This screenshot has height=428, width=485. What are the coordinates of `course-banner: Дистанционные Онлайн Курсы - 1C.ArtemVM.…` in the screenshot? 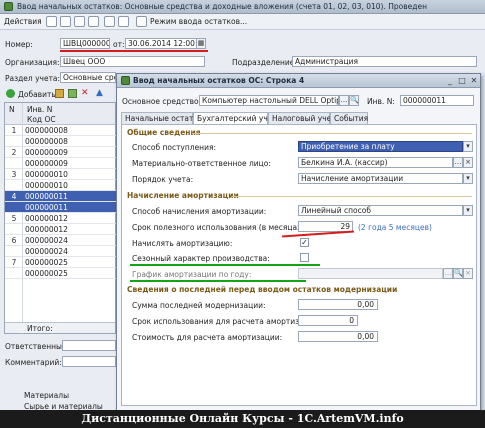 It's located at (242, 419).